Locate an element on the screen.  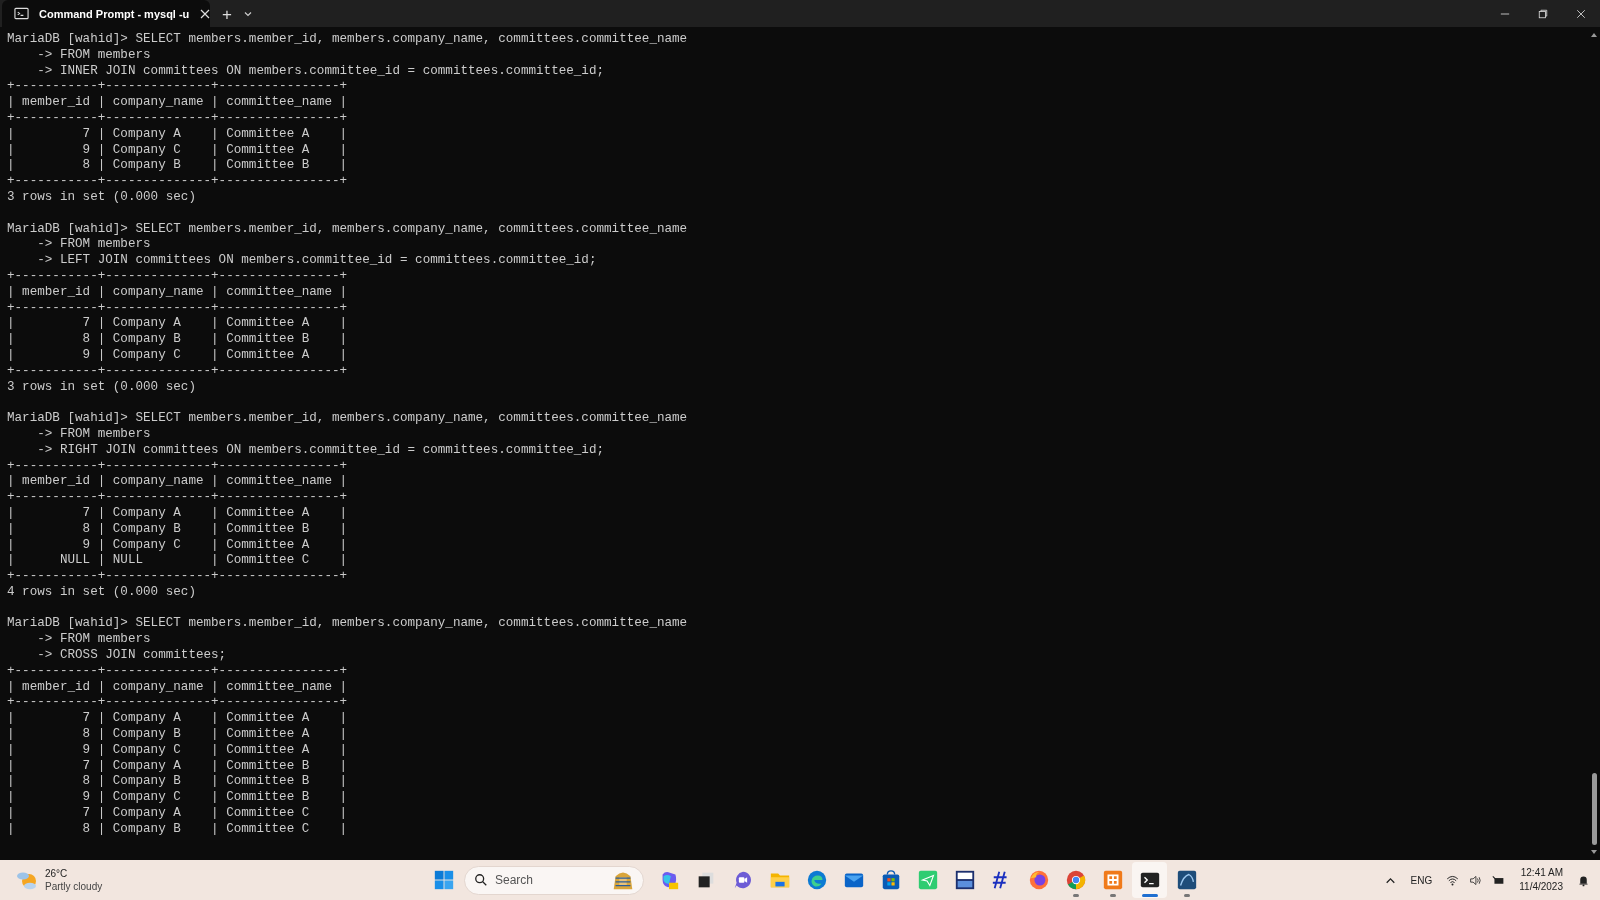
restore-icon is located at coordinates (1543, 14).